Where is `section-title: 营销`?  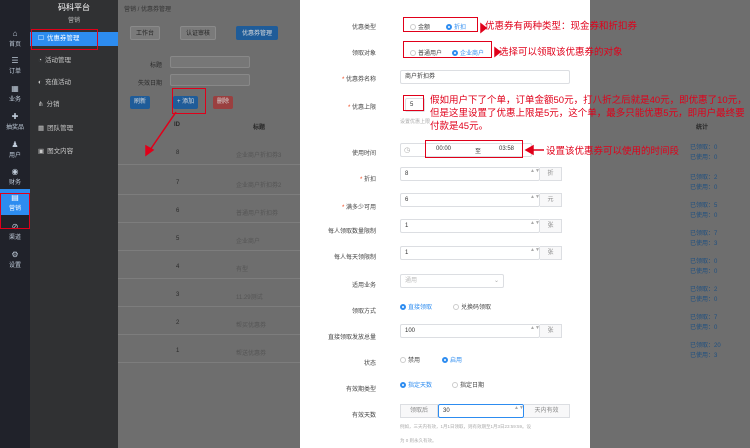
section-title: 营销 is located at coordinates (73, 21).